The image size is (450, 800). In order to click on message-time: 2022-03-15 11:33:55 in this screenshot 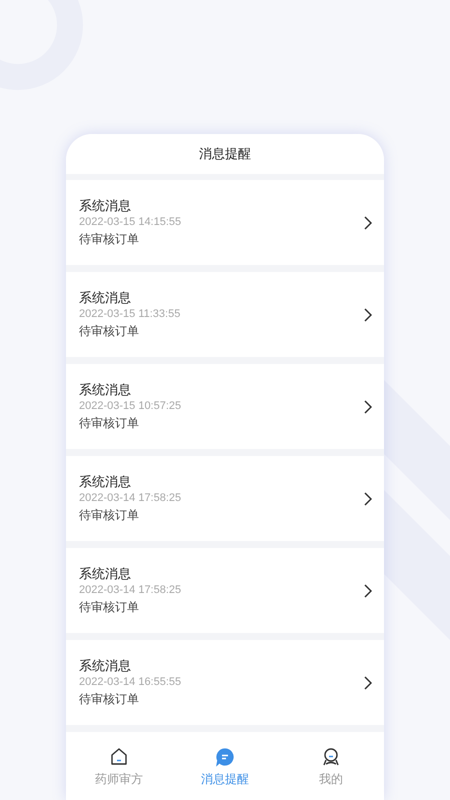, I will do `click(130, 314)`.